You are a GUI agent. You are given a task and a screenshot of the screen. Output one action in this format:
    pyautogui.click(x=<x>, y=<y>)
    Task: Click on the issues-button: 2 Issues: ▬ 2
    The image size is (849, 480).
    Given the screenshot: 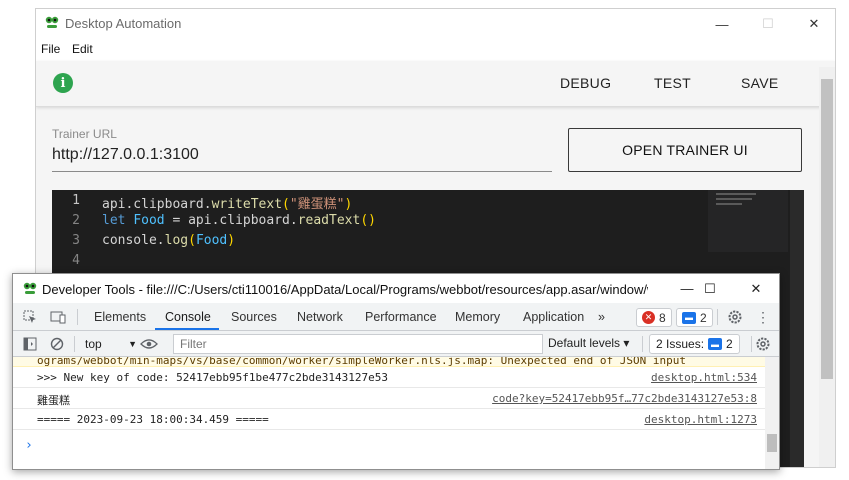 What is the action you would take?
    pyautogui.click(x=694, y=344)
    